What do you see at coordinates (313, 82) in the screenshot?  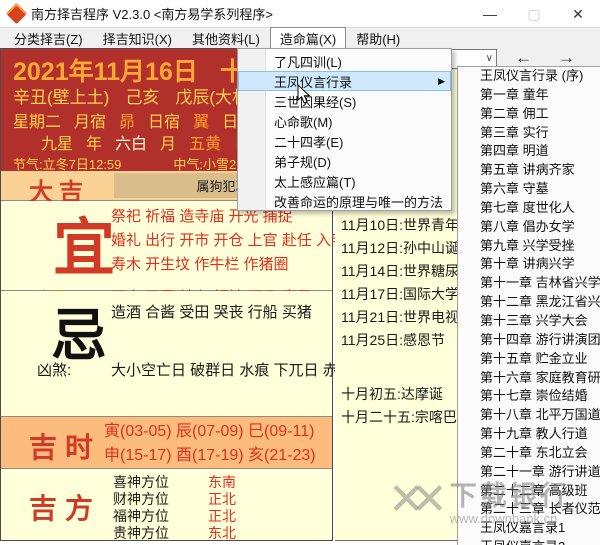 I see `dropdown-menu-item-label: 王凤仪言行录` at bounding box center [313, 82].